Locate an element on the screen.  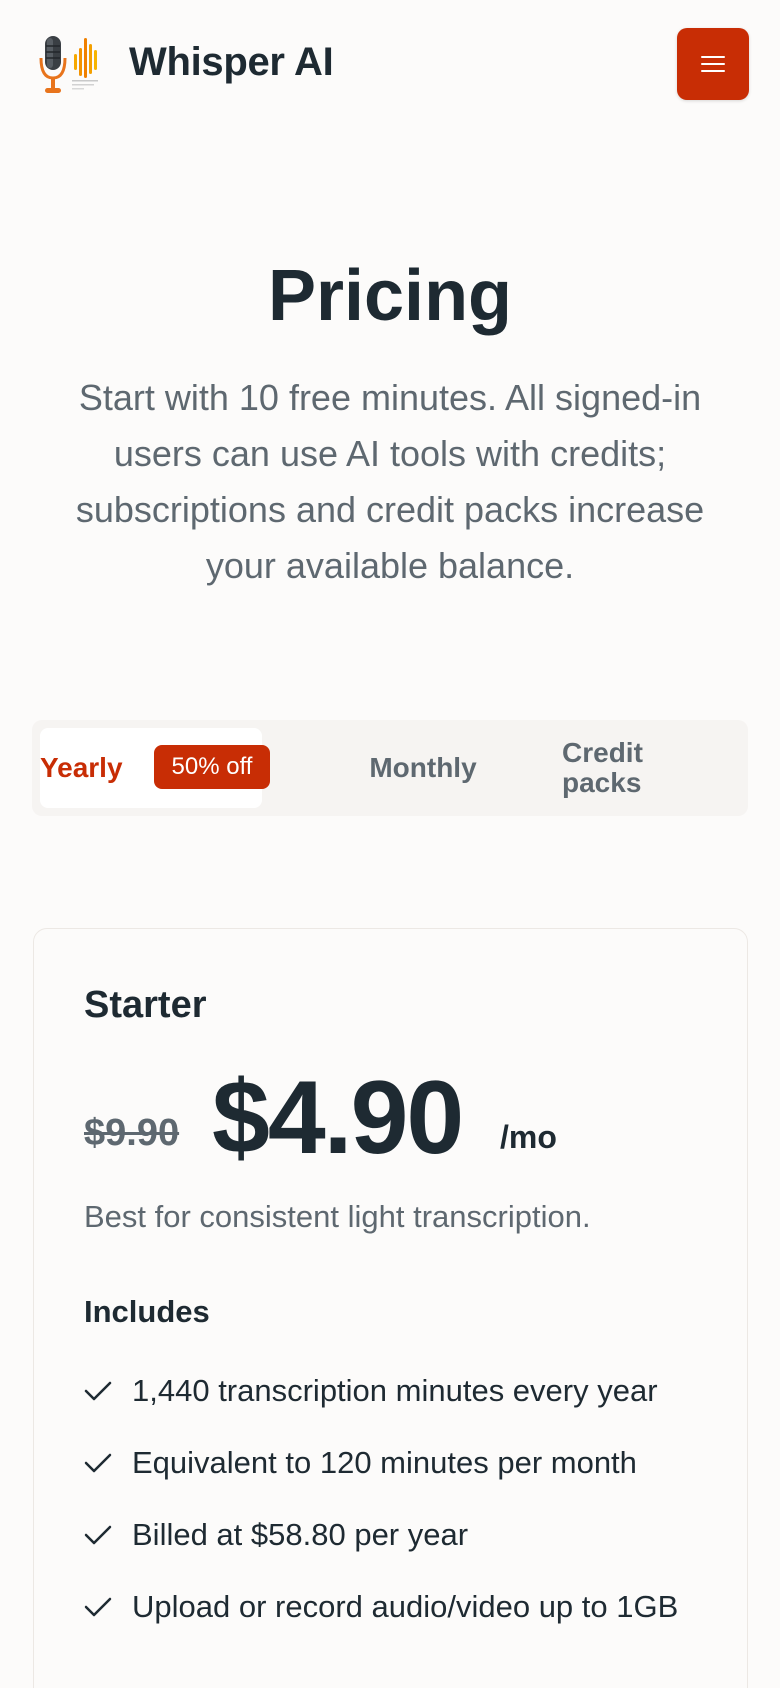
price-period: /mo is located at coordinates (528, 1137).